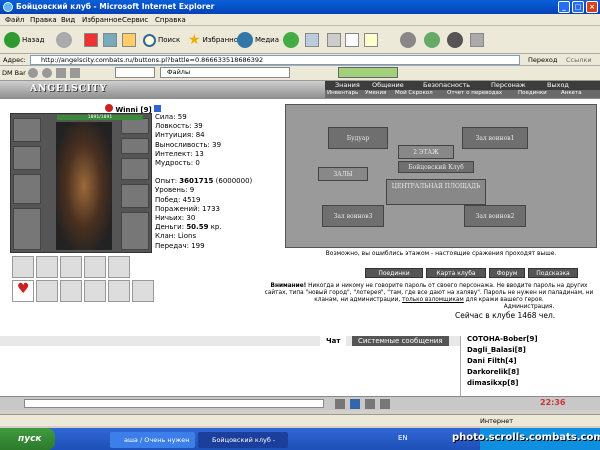  Describe the element at coordinates (135, 231) in the screenshot. I see `boots-slot` at that location.